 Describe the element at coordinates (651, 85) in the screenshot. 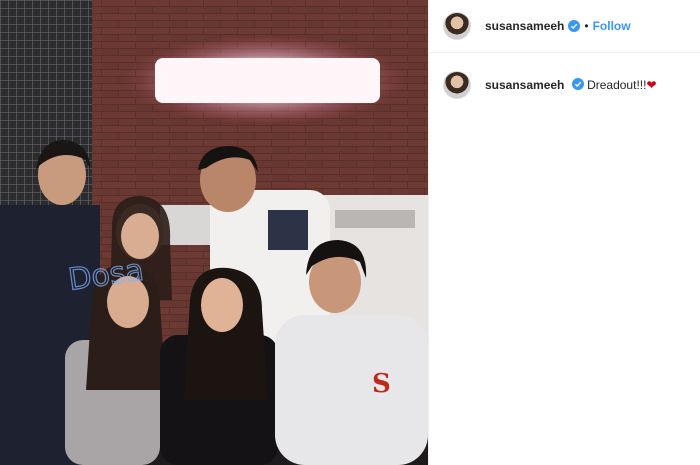

I see `heart-emoji-icon: ❤` at that location.